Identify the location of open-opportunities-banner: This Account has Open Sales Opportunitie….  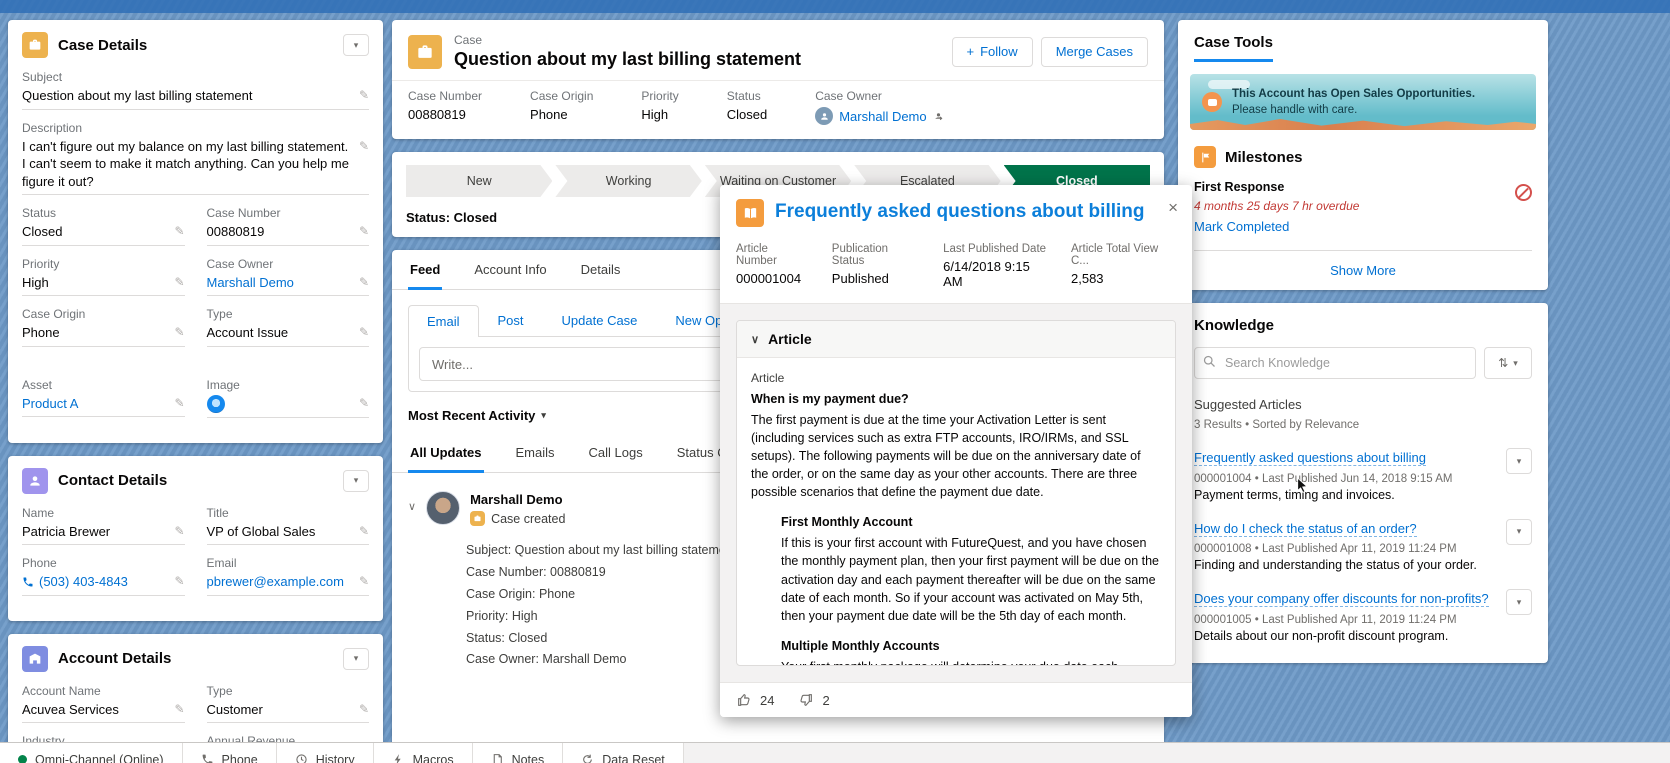
(1363, 102).